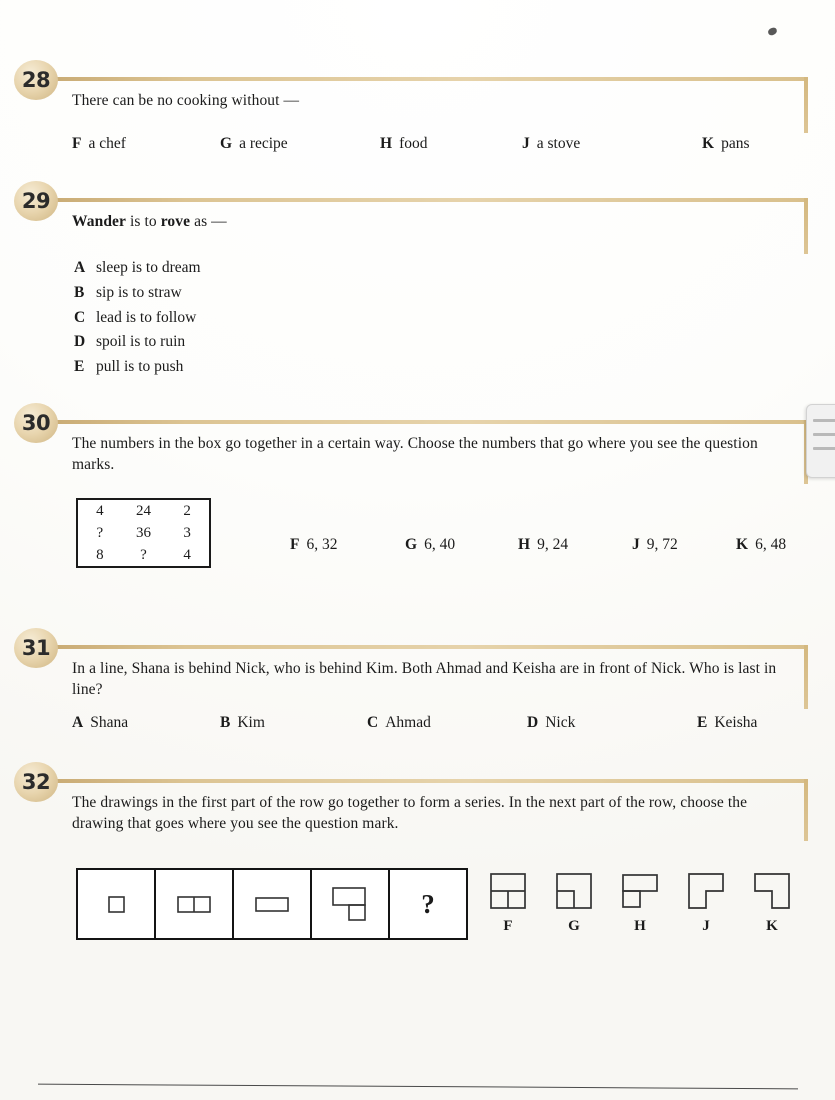  I want to click on choice-32-J: J, so click(706, 901).